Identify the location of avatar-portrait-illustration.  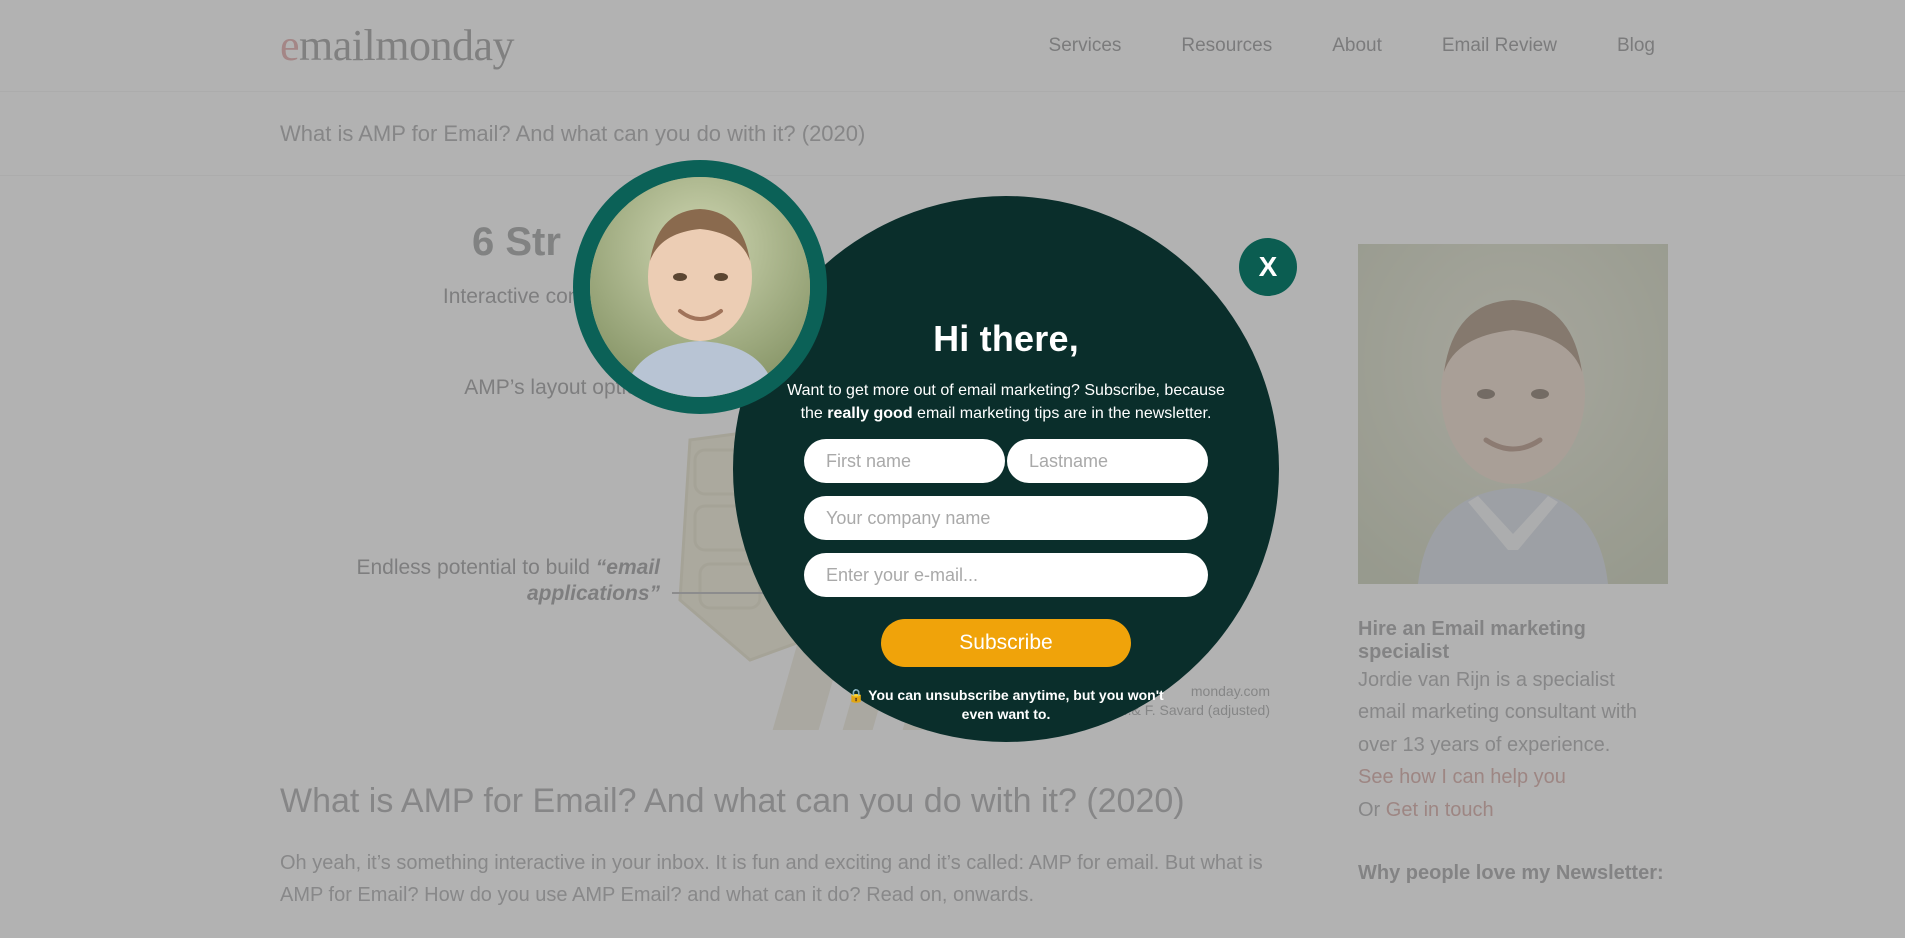
(700, 287).